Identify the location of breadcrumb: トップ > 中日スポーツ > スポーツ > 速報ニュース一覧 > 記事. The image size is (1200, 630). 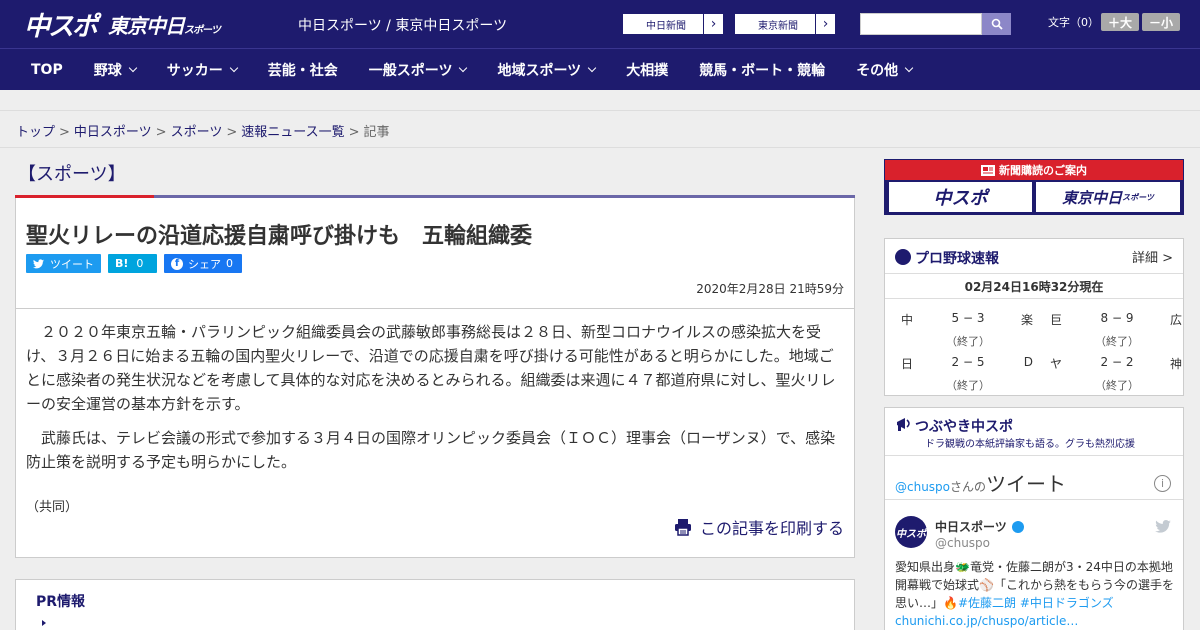
(203, 132).